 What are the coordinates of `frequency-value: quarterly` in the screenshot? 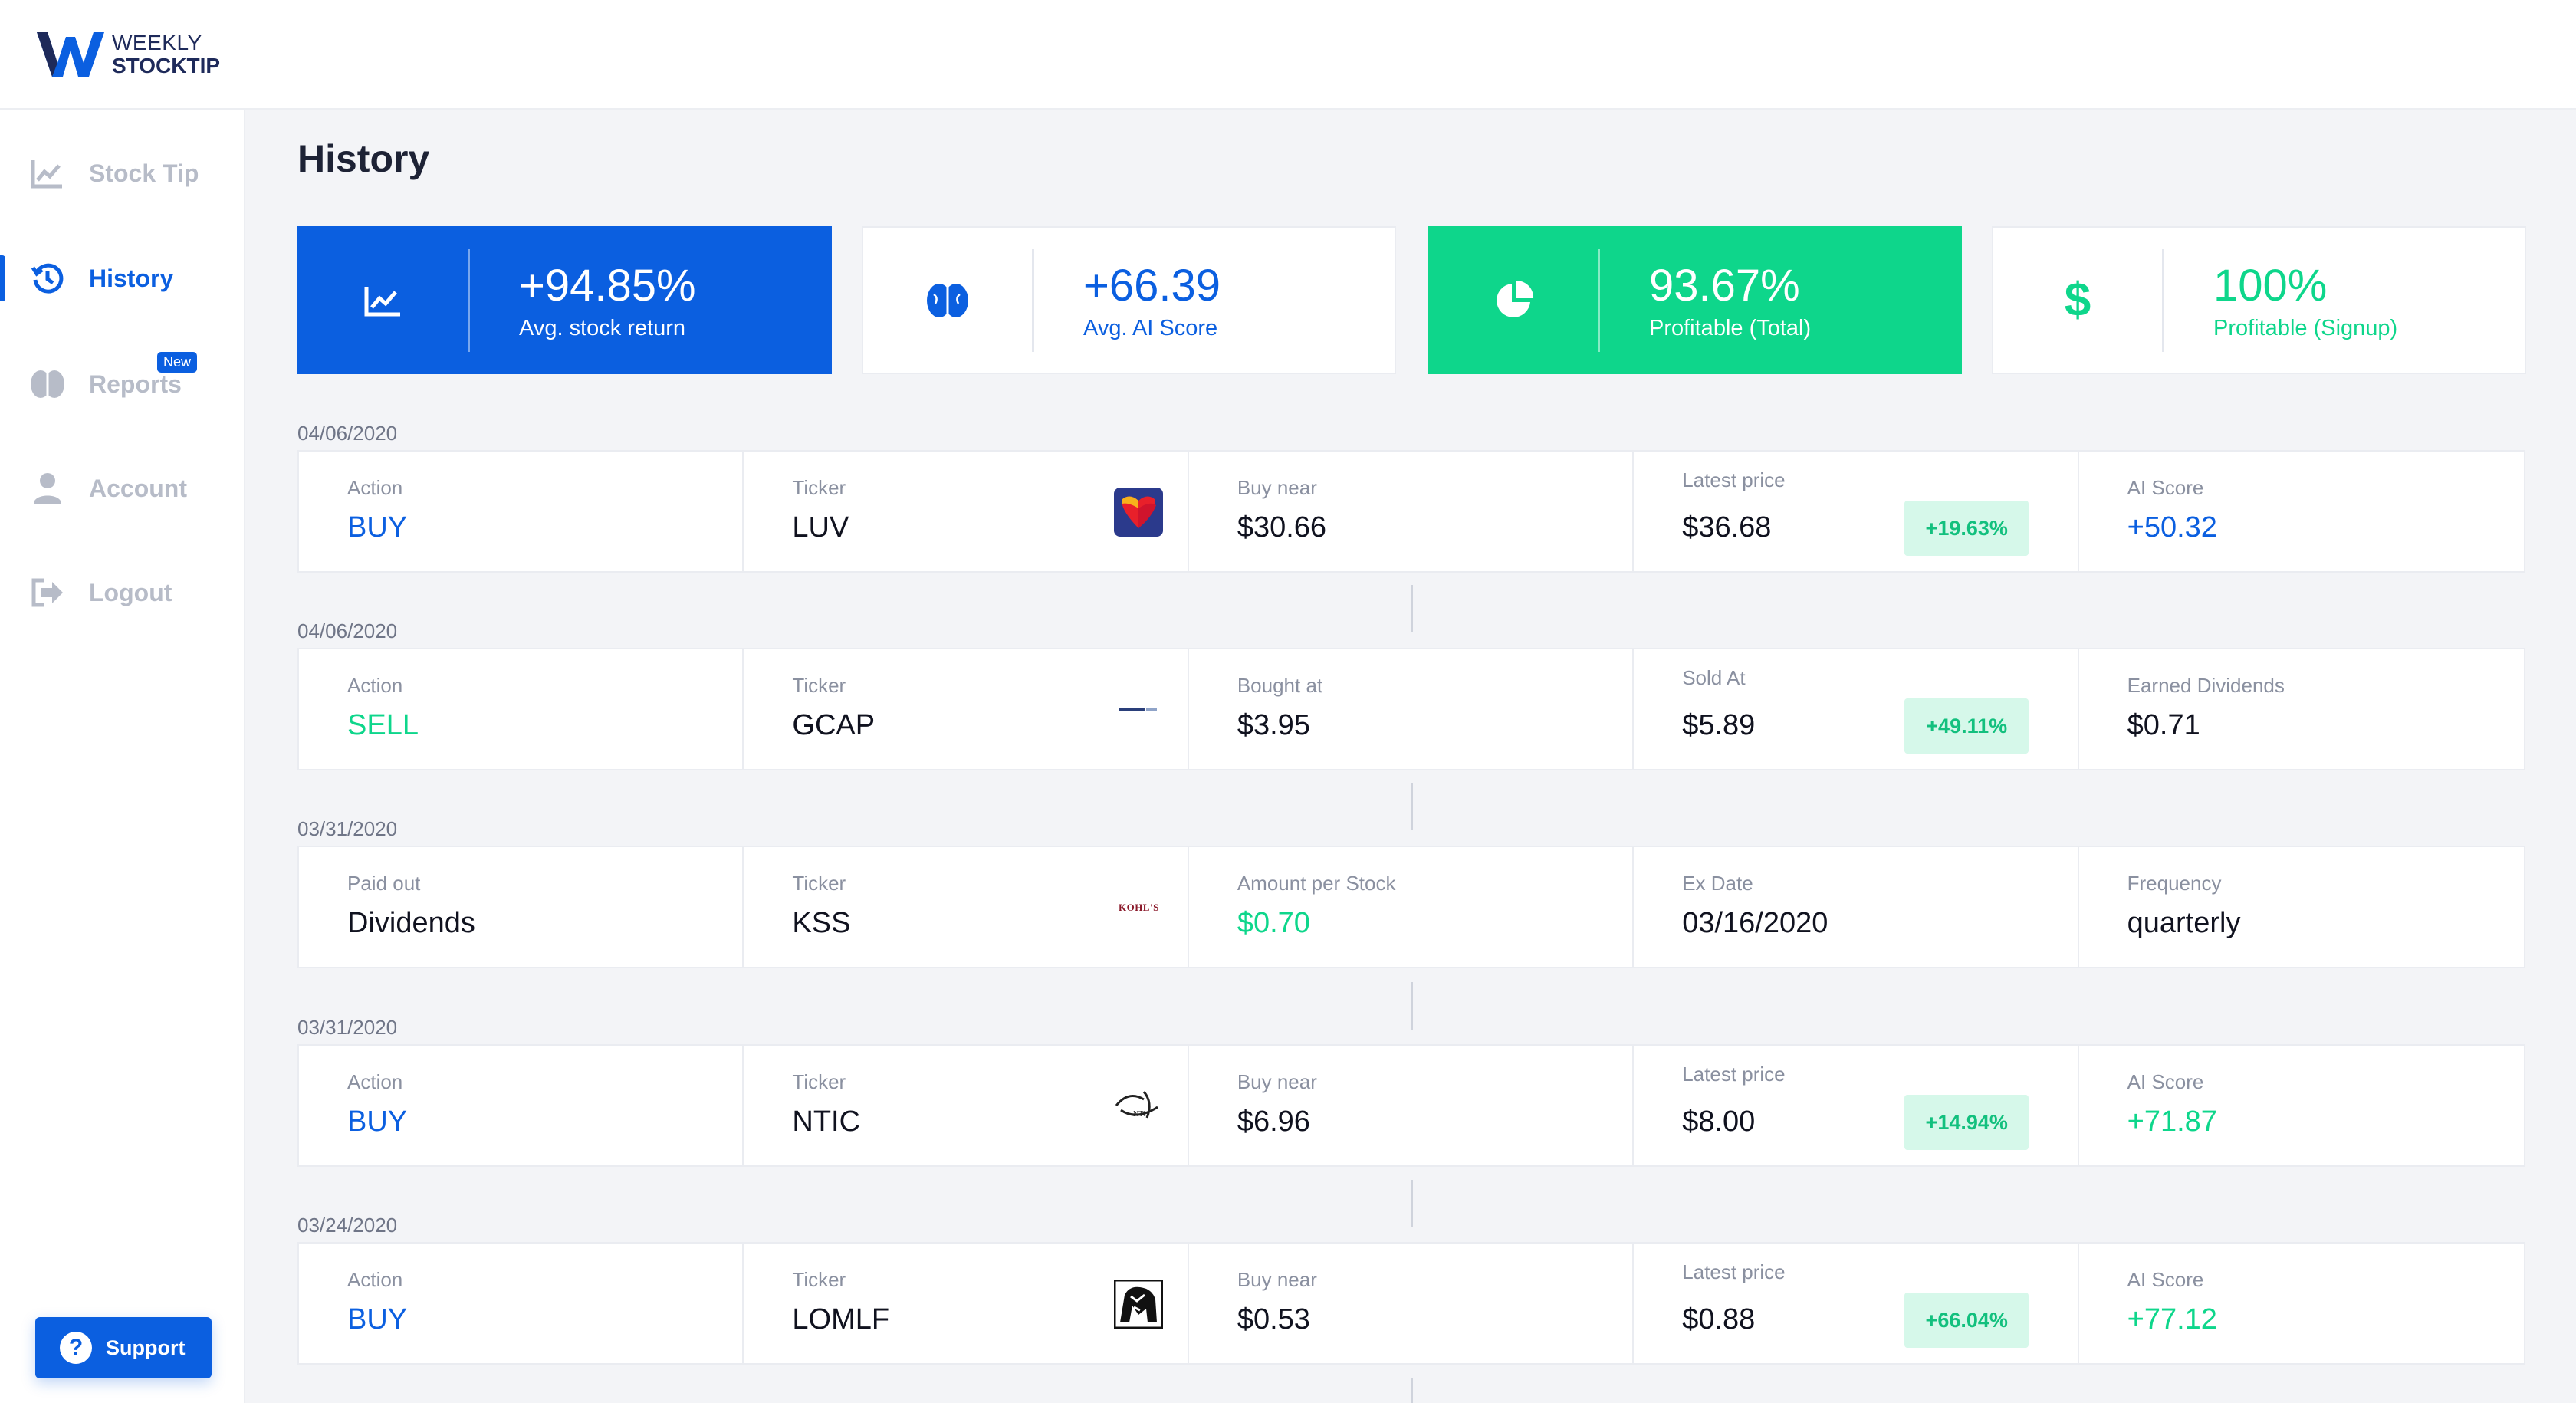 It's located at (2184, 923).